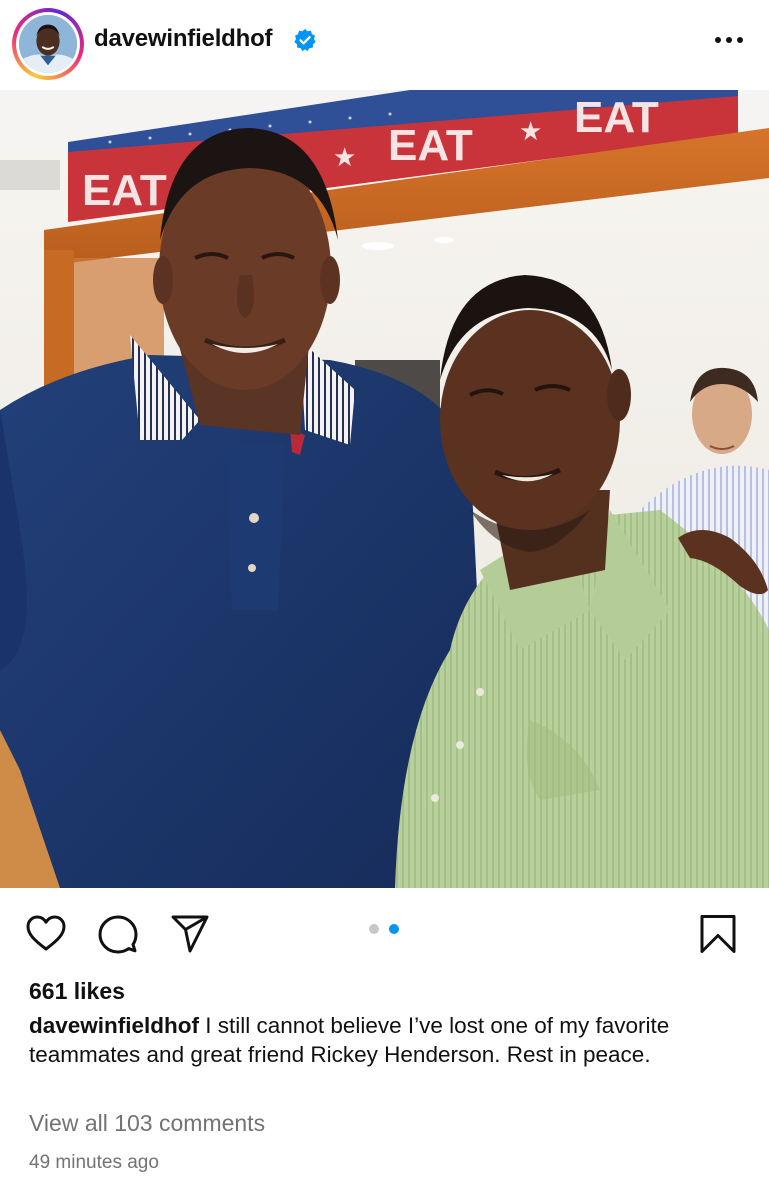 Image resolution: width=769 pixels, height=1200 pixels. I want to click on post-header: davewinfieldhof, so click(384, 45).